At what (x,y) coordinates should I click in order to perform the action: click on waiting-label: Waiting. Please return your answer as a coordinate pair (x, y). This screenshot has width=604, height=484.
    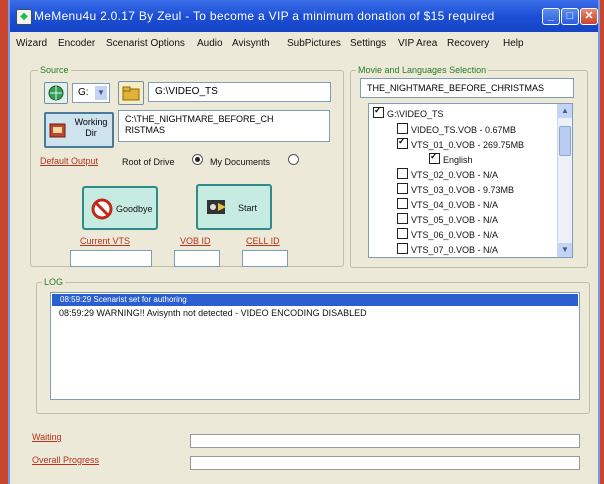
    Looking at the image, I should click on (47, 437).